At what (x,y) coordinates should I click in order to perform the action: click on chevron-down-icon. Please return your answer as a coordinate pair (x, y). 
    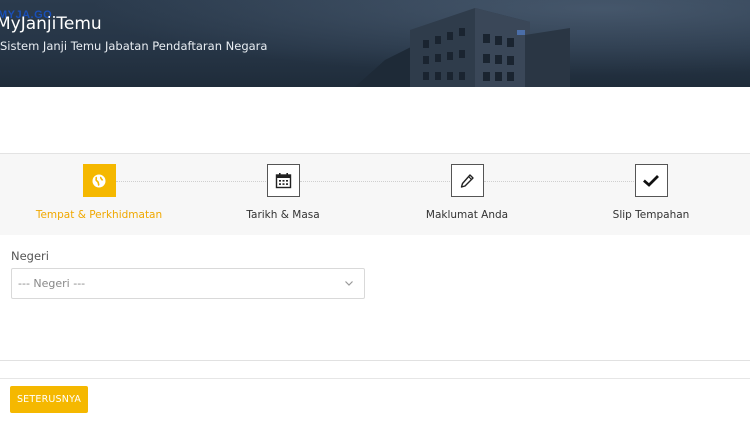
    Looking at the image, I should click on (349, 283).